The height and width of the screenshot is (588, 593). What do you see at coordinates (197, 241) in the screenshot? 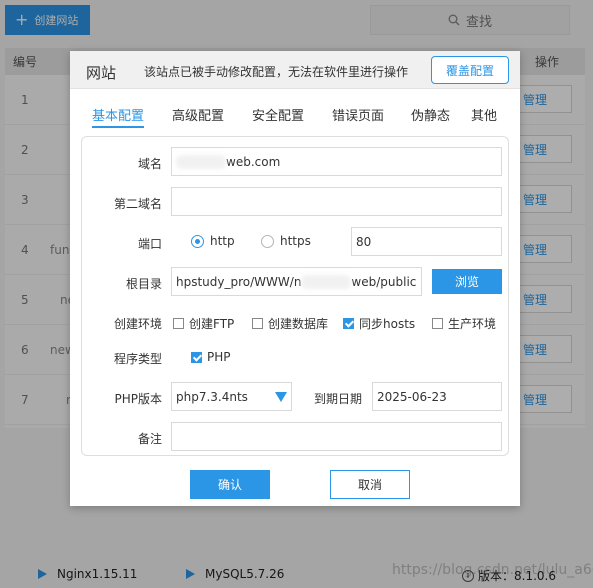
I see `radio-selected-icon` at bounding box center [197, 241].